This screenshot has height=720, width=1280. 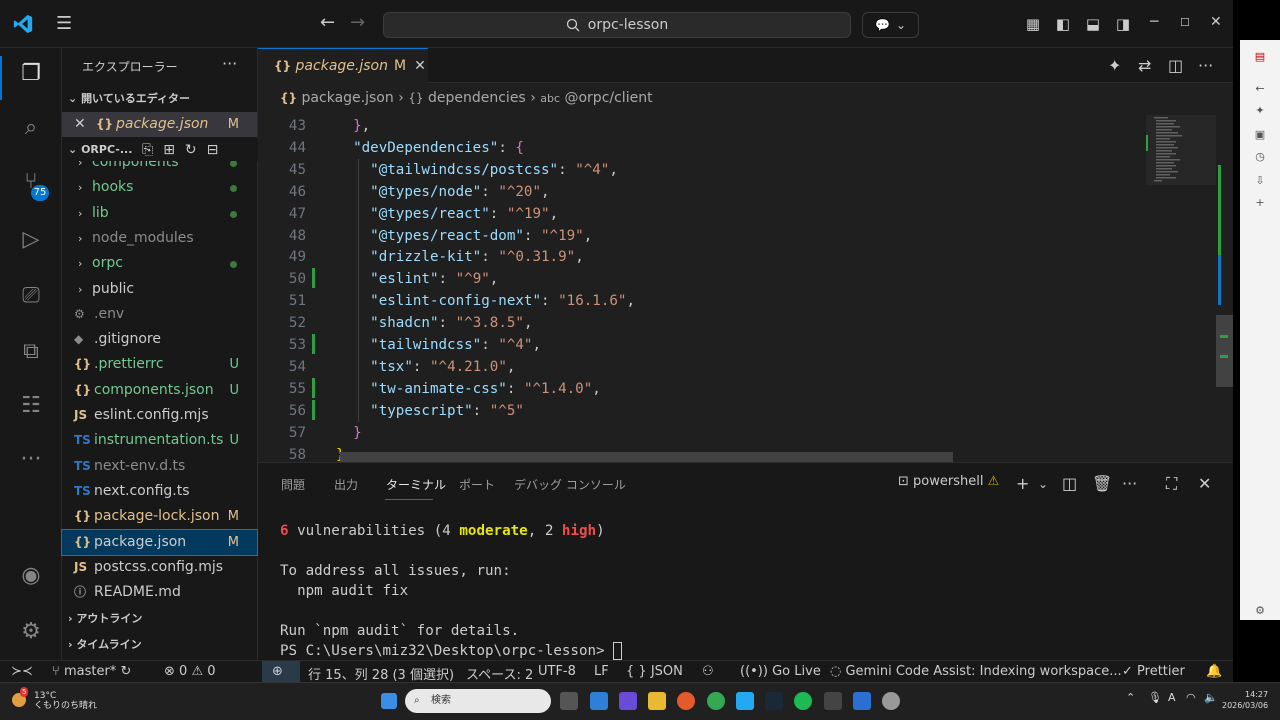 What do you see at coordinates (160, 99) in the screenshot?
I see `open-editors-section: ⌄ 開いているエディター` at bounding box center [160, 99].